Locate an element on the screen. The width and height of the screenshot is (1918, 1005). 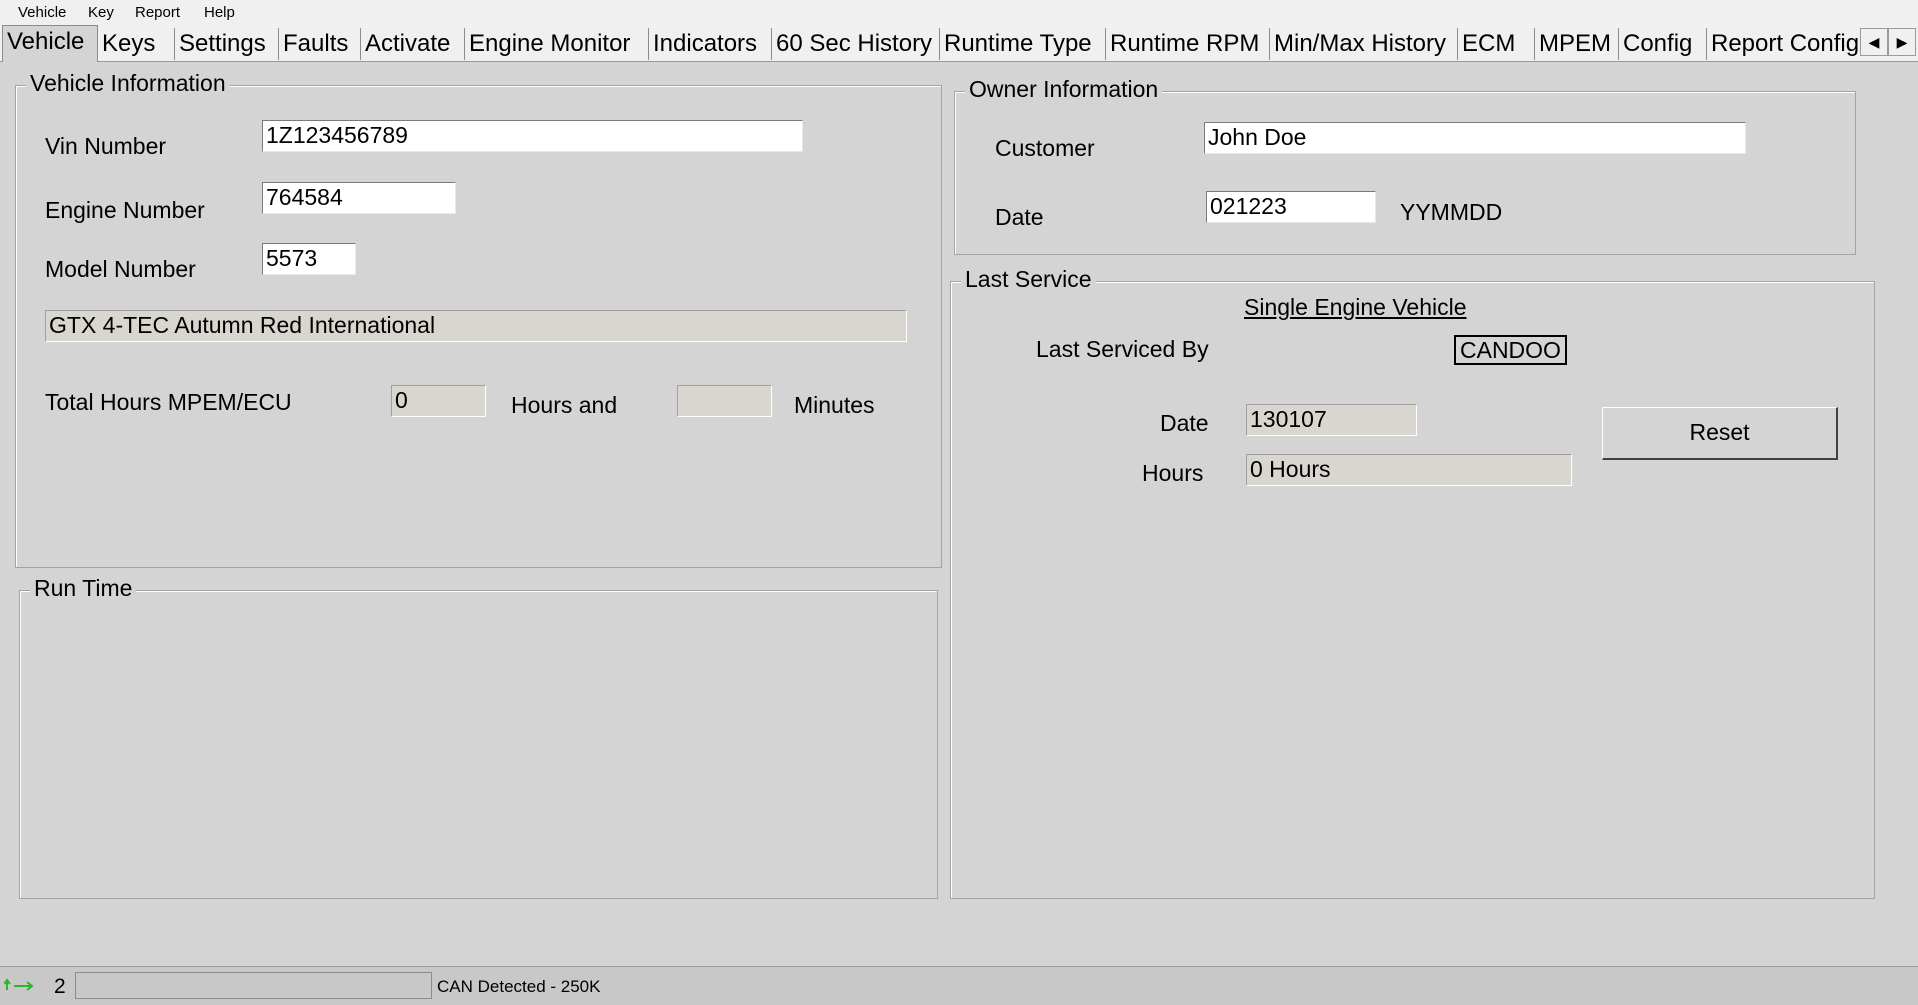
last-serviced-by-label: Last Serviced By is located at coordinates (1122, 349).